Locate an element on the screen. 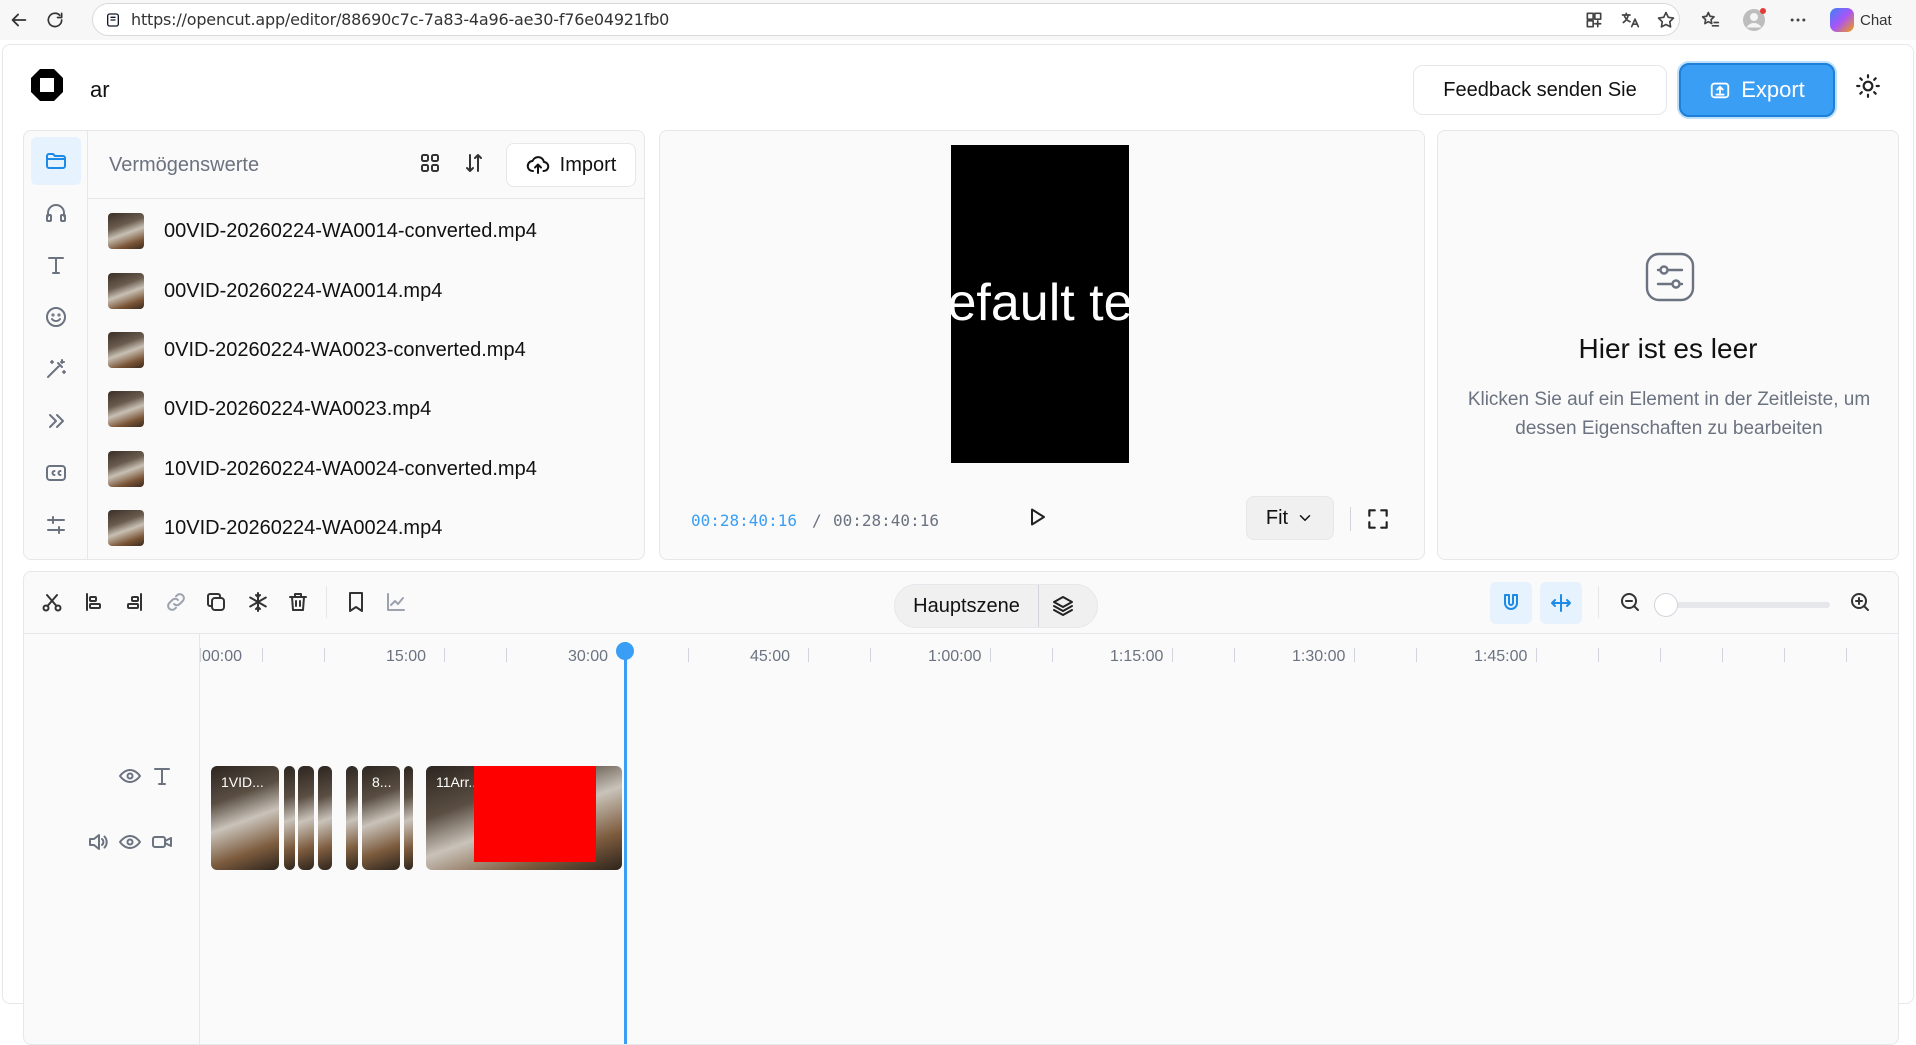  copilot-chat-button: Chat is located at coordinates (1861, 20).